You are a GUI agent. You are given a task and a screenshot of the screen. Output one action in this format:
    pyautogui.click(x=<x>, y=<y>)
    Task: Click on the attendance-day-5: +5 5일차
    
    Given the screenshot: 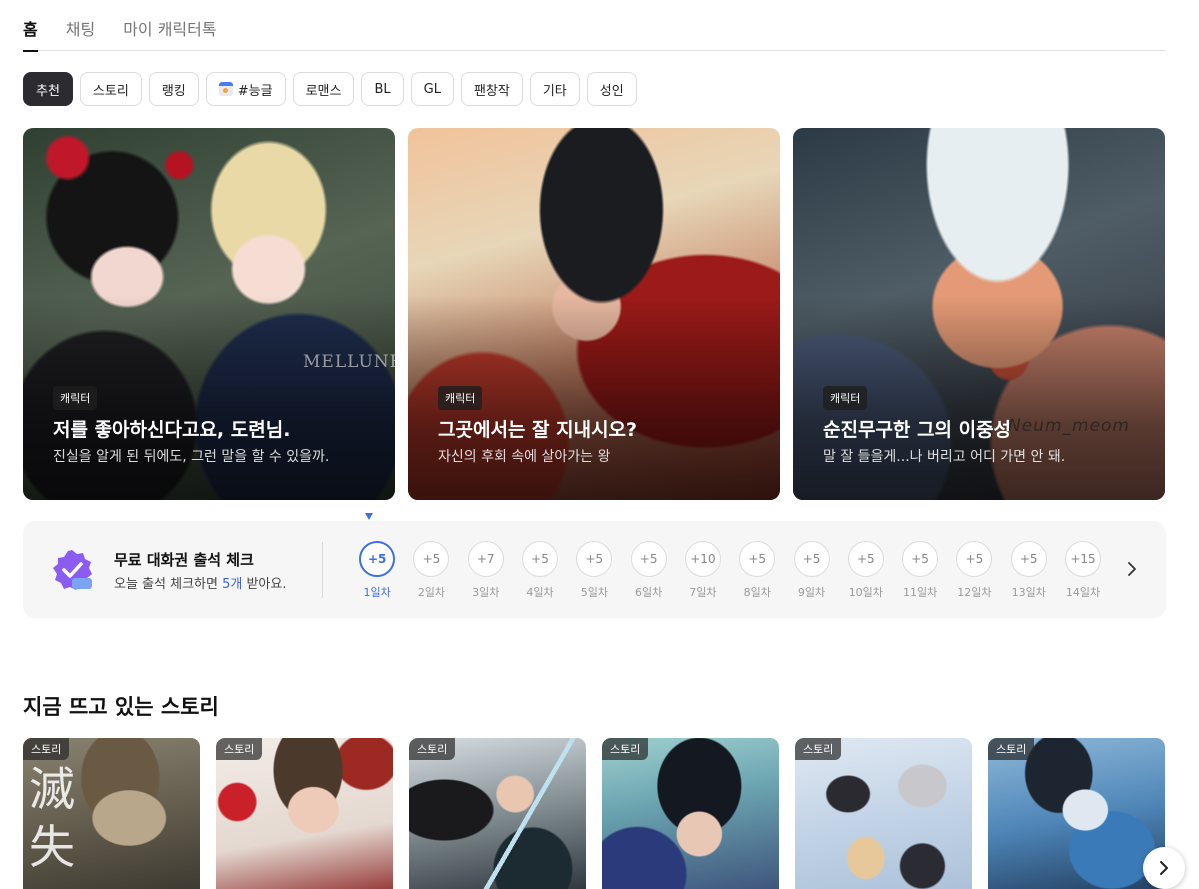 What is the action you would take?
    pyautogui.click(x=594, y=570)
    